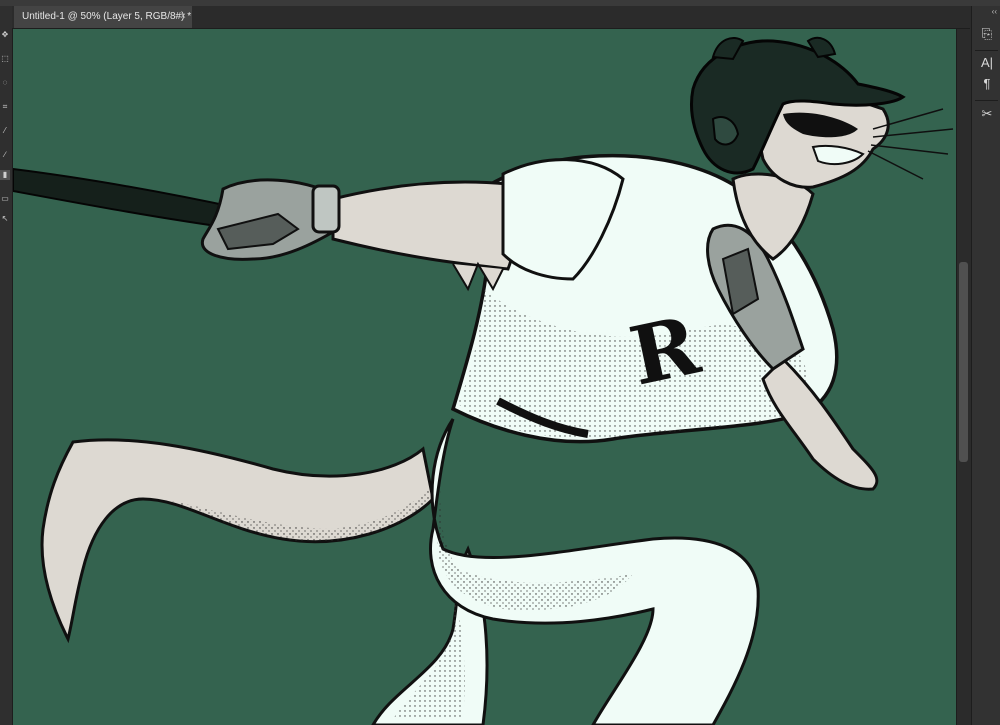 The height and width of the screenshot is (725, 1000). Describe the element at coordinates (987, 63) in the screenshot. I see `character-panel-icon: A|` at that location.